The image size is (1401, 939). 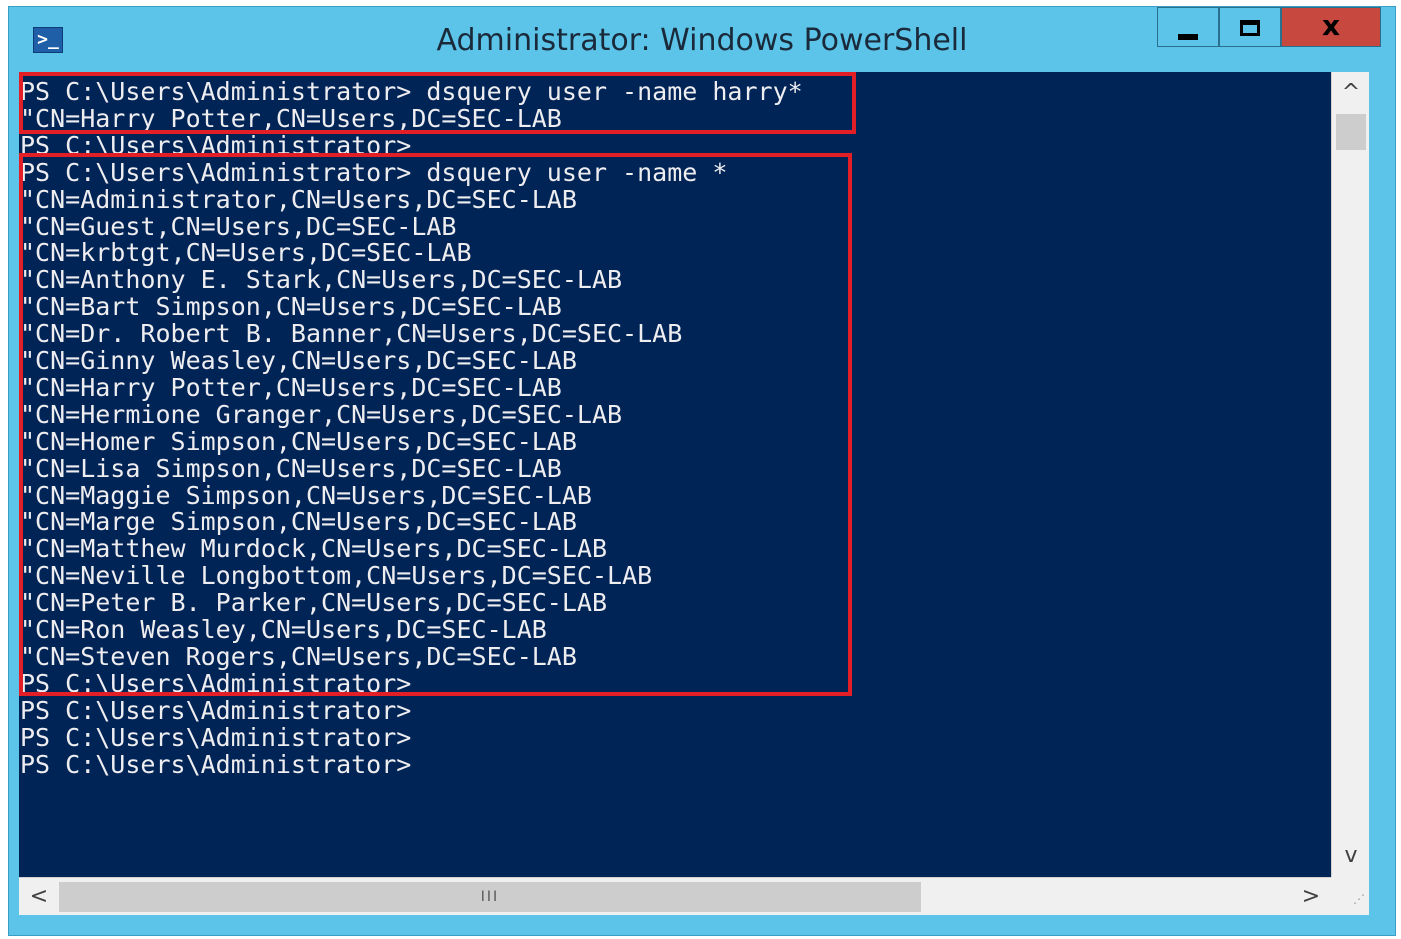 I want to click on chevron-right-icon: >, so click(x=1311, y=896).